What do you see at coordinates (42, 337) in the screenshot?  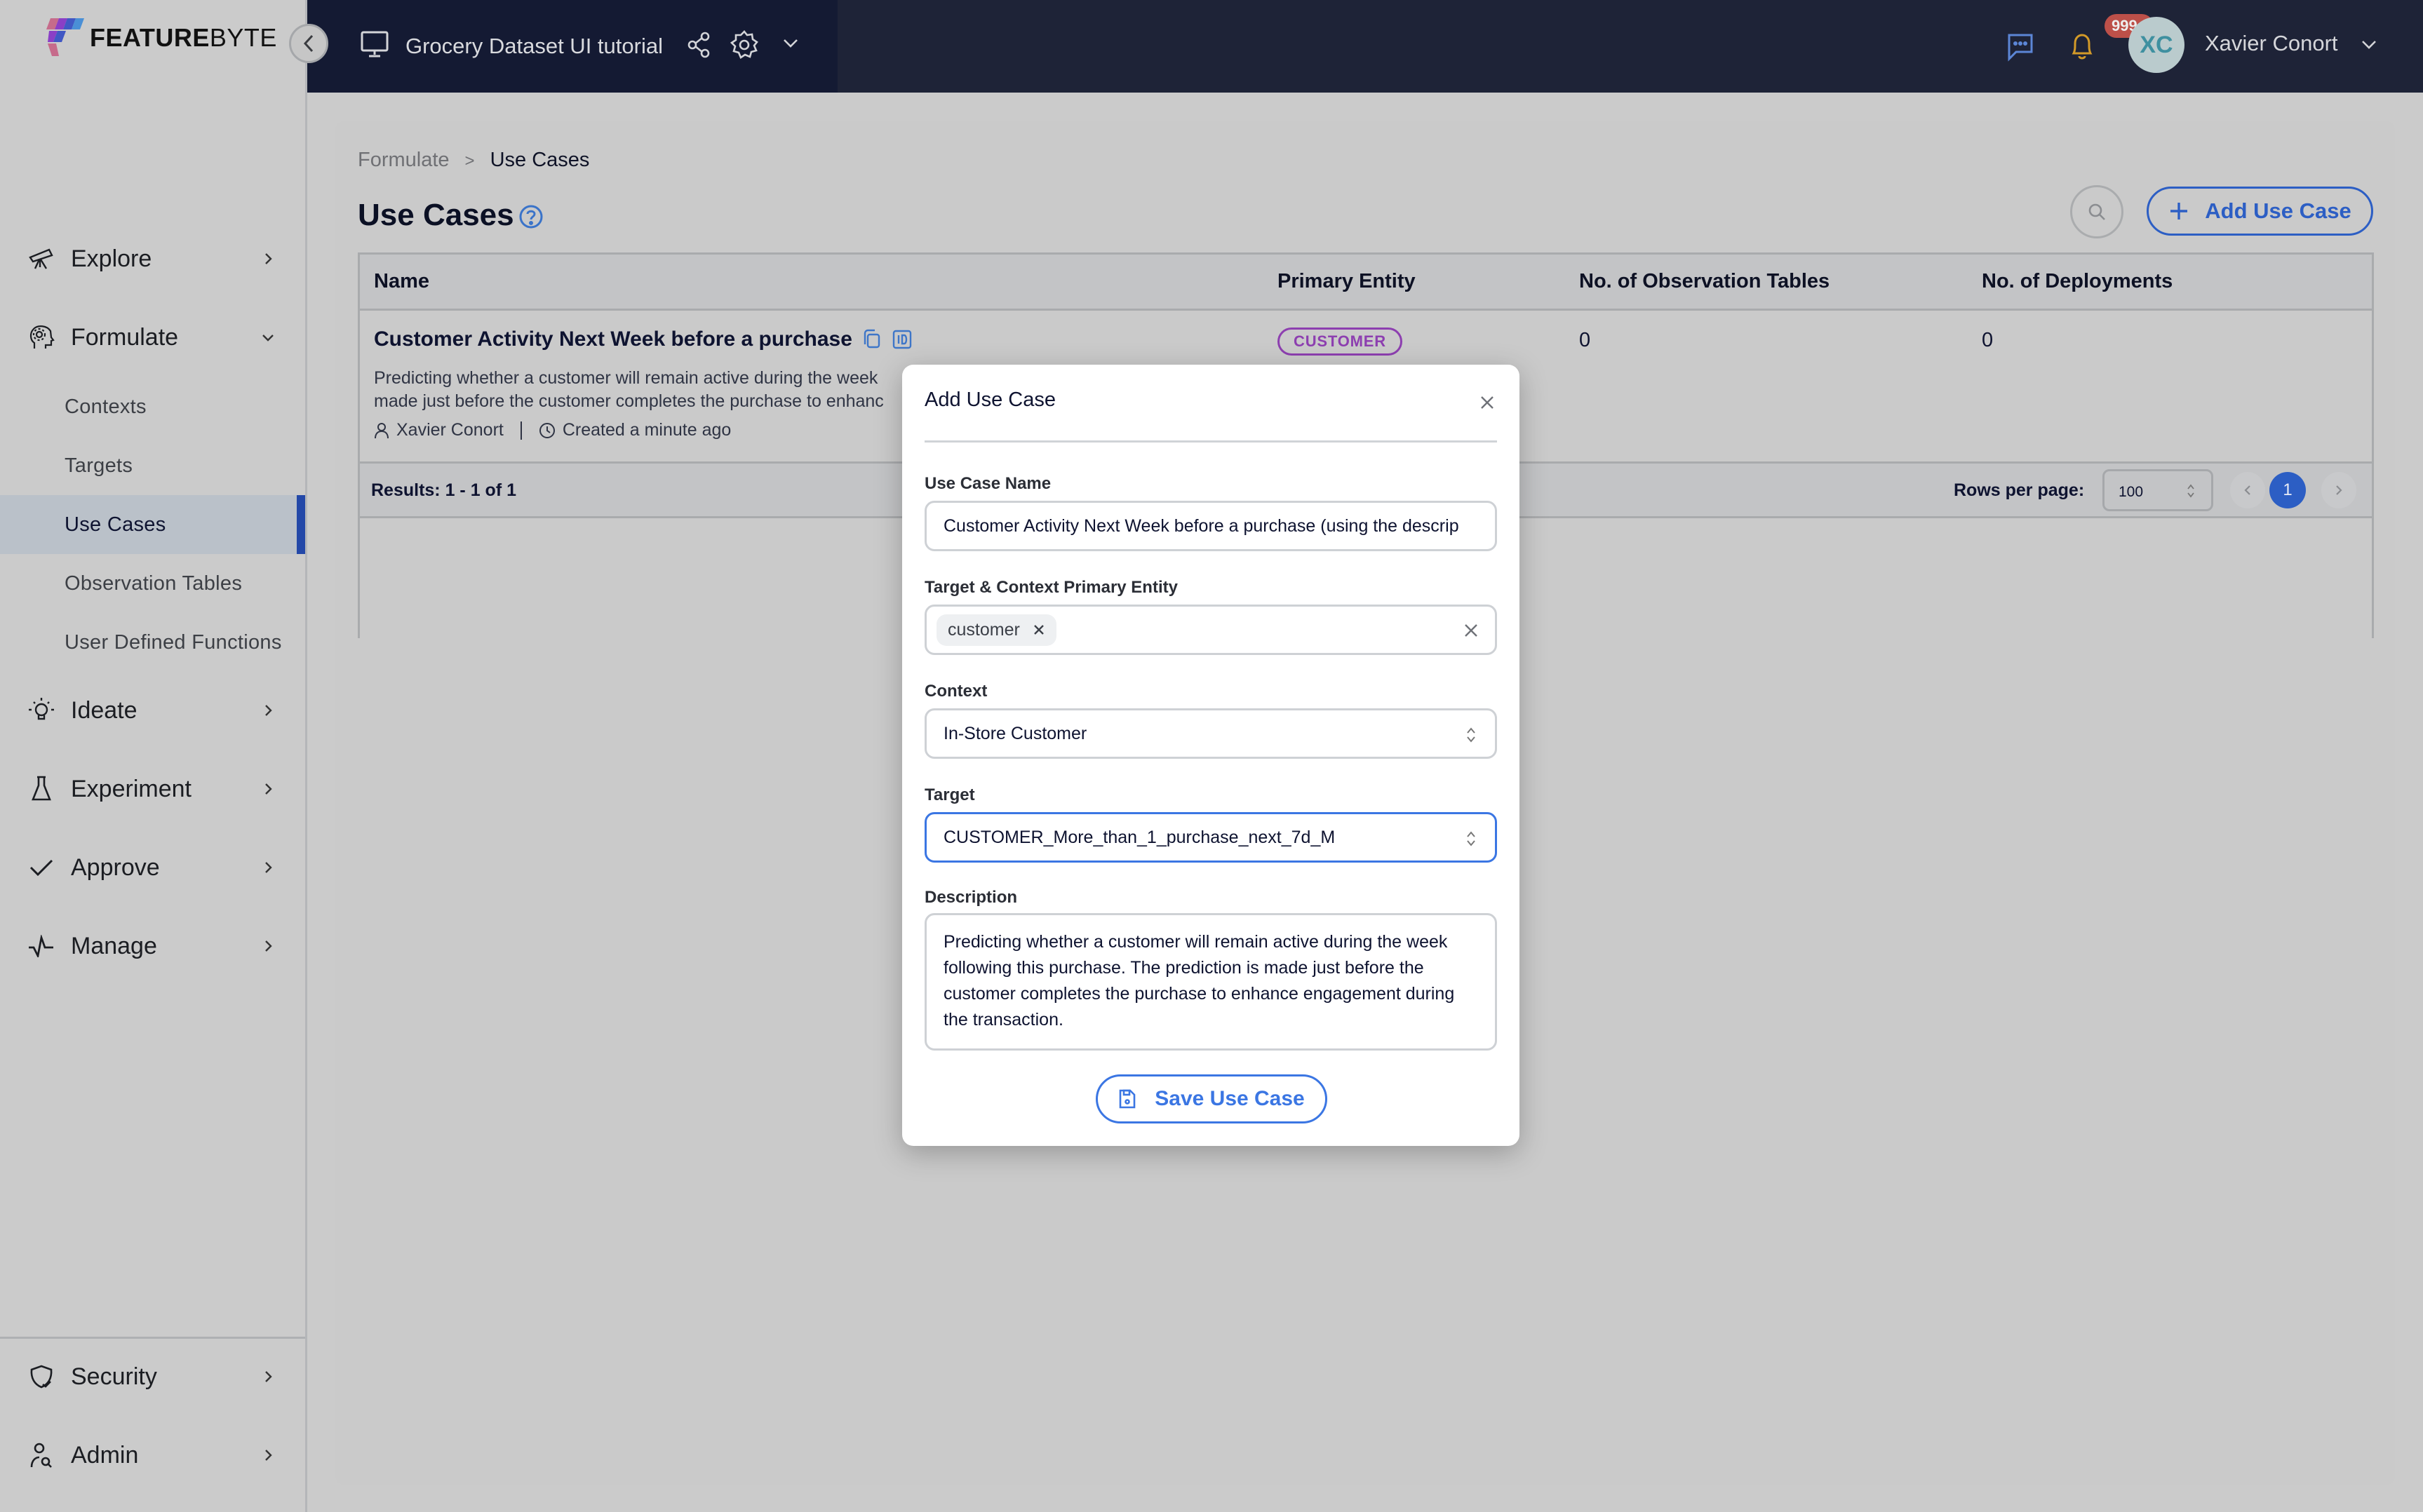 I see `head-gear-icon` at bounding box center [42, 337].